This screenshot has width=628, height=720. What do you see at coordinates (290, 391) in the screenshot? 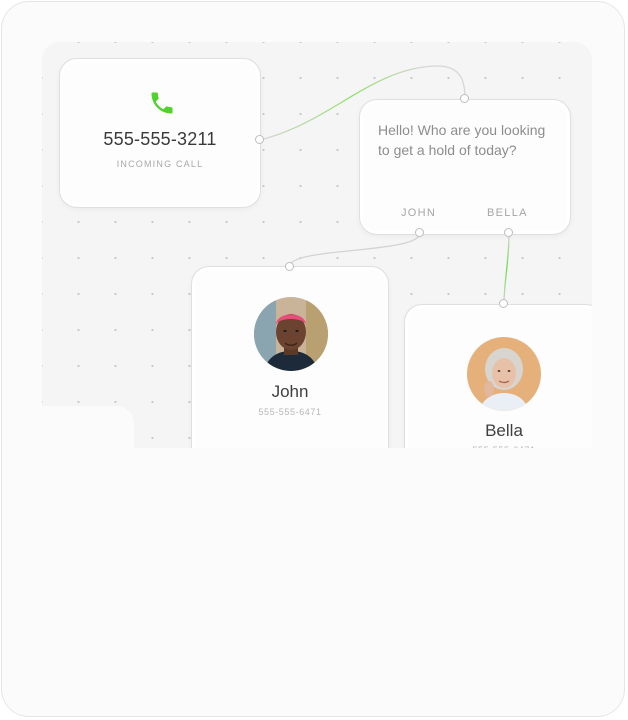
I see `contact-name-john: John` at bounding box center [290, 391].